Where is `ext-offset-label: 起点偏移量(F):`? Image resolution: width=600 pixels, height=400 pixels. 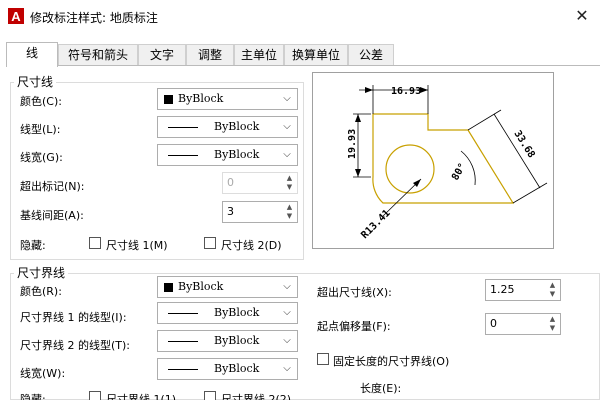 ext-offset-label: 起点偏移量(F): is located at coordinates (354, 326).